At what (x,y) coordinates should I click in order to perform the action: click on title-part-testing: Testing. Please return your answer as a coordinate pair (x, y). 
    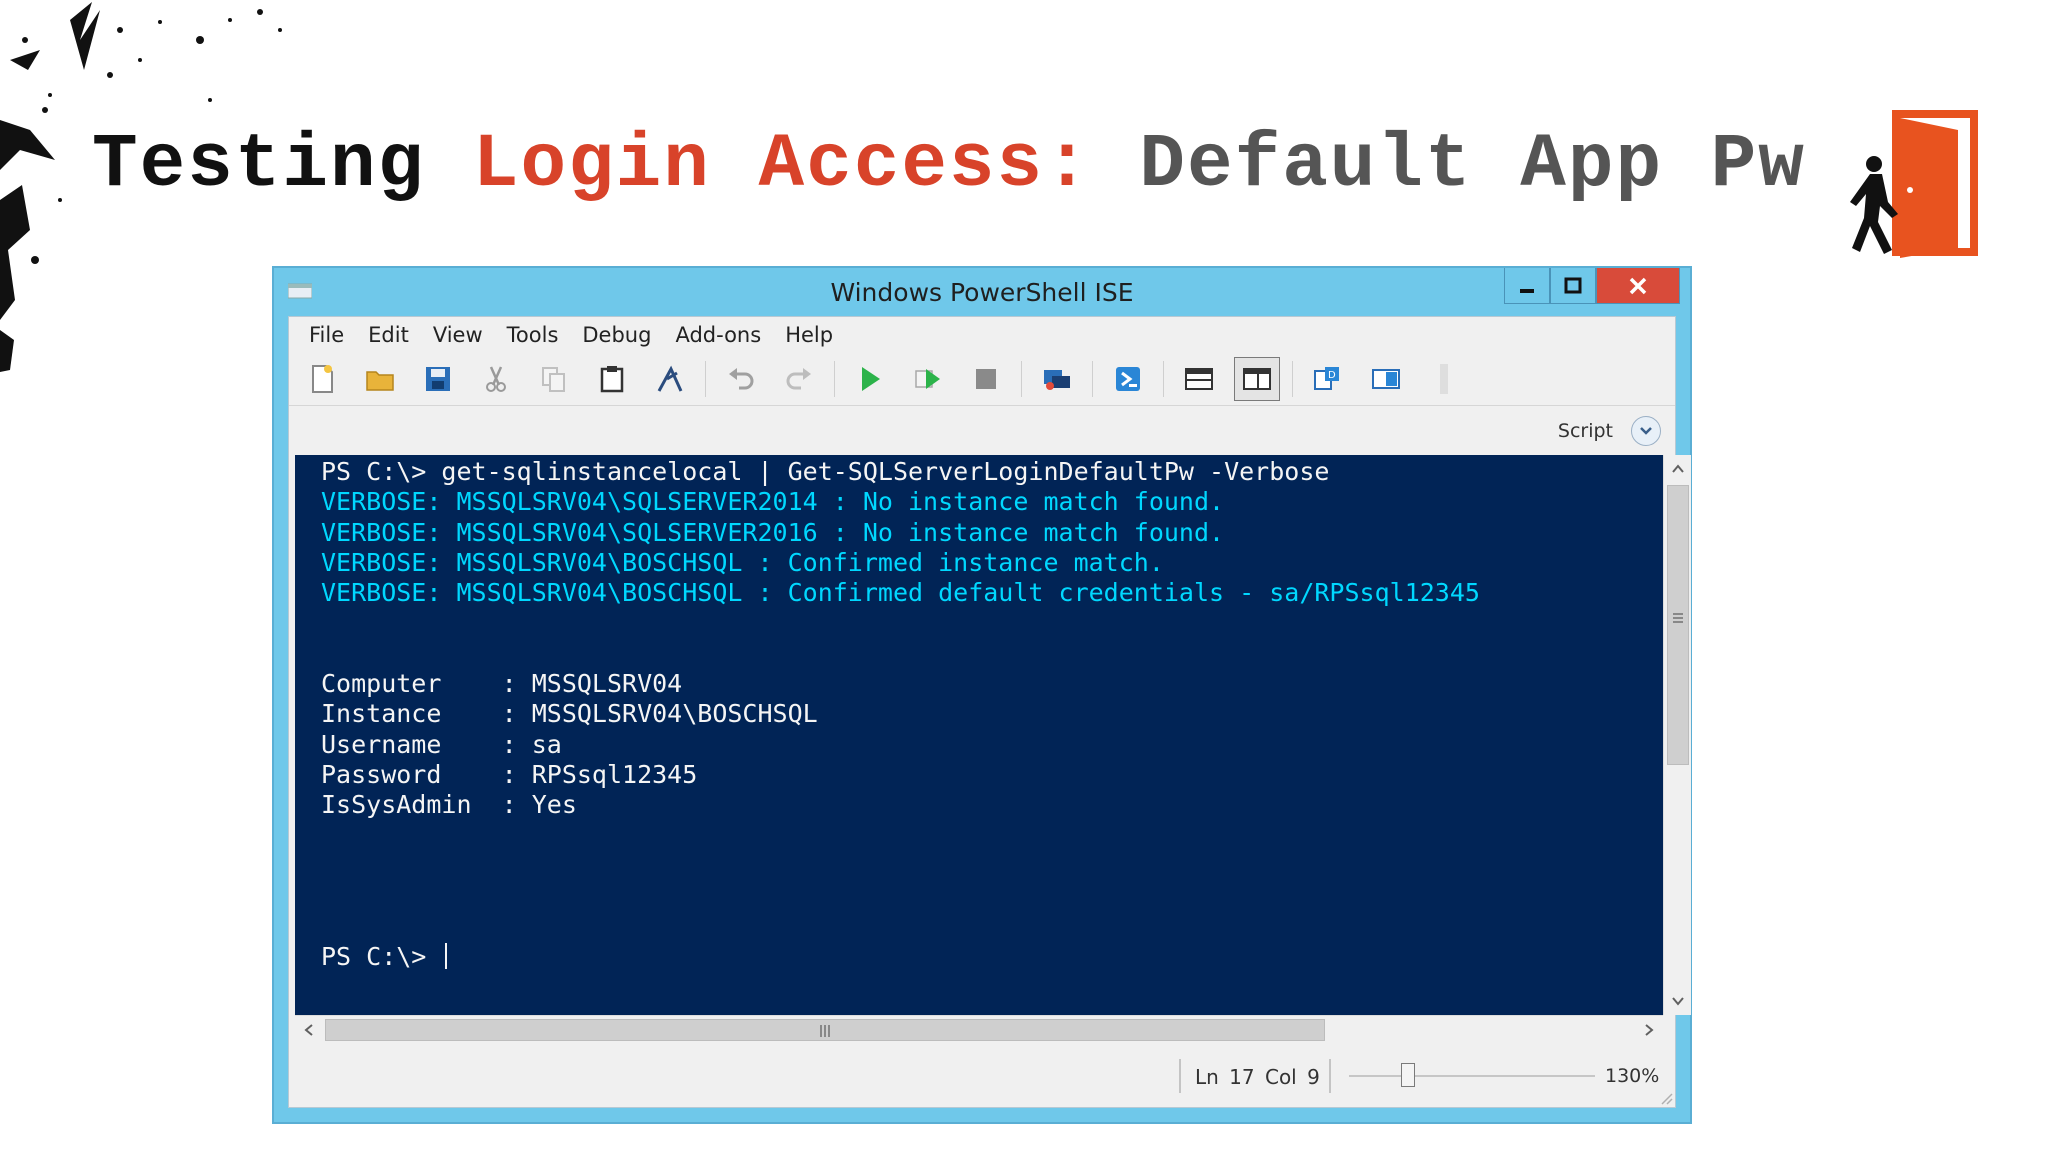
    Looking at the image, I should click on (282, 165).